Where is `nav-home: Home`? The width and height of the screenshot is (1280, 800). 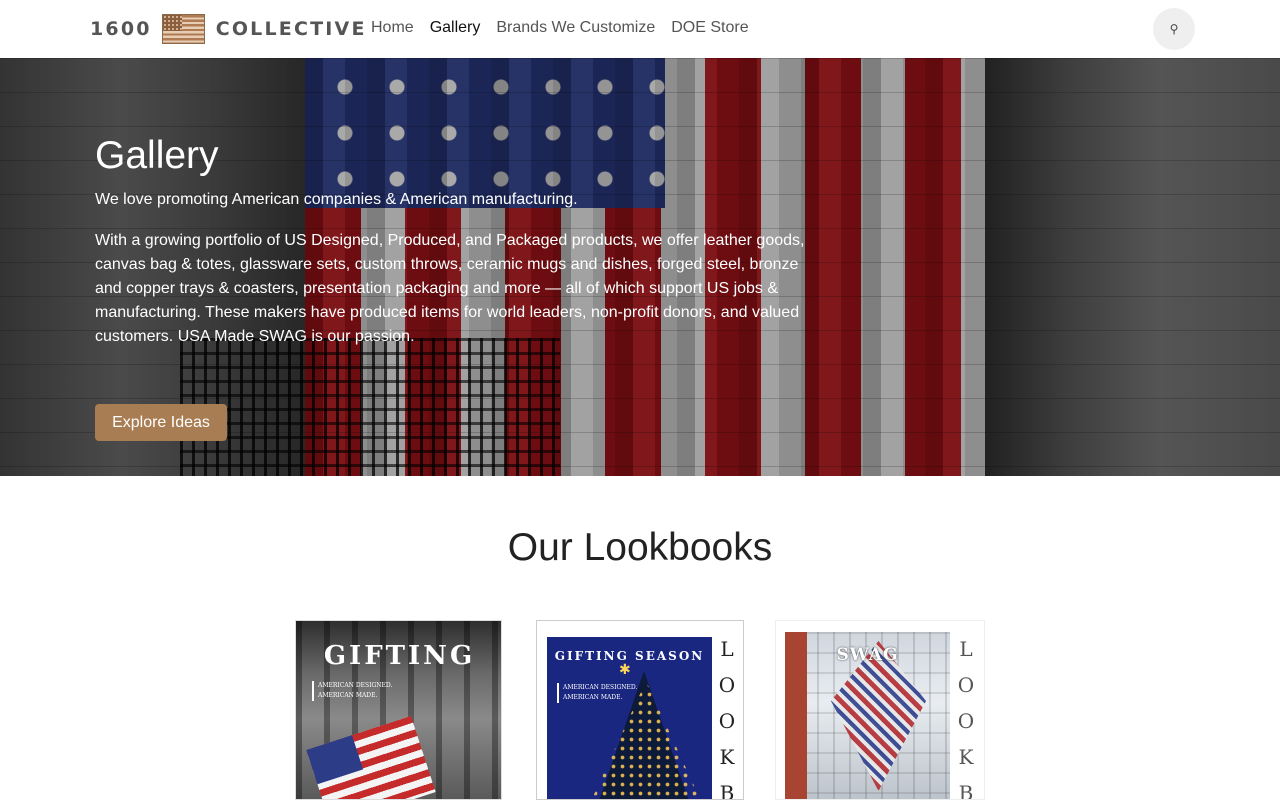
nav-home: Home is located at coordinates (392, 28).